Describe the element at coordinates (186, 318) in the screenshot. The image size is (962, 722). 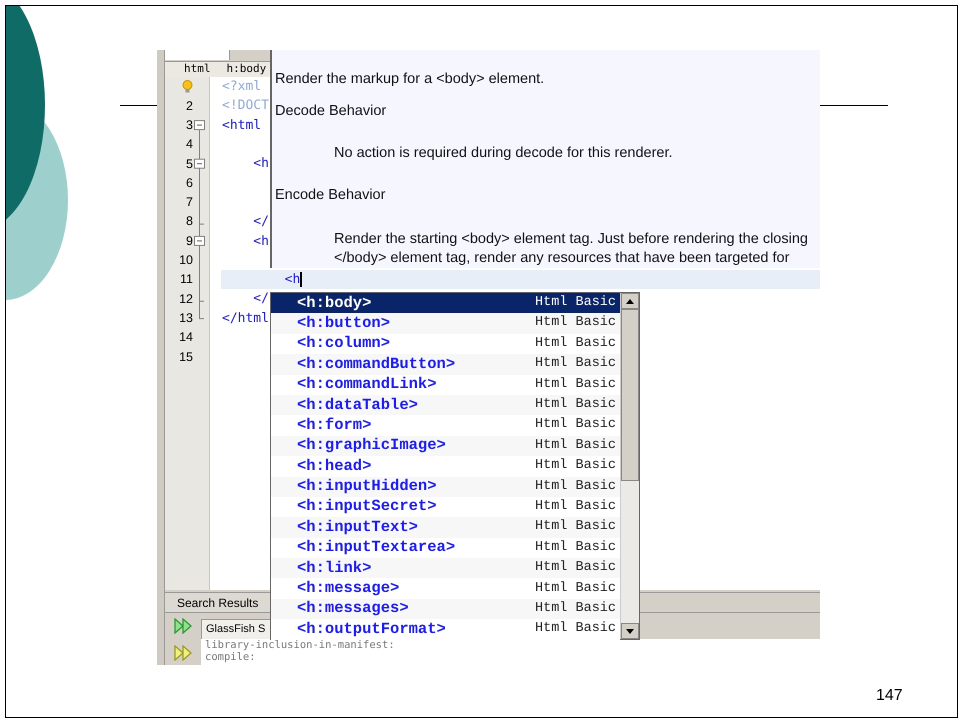
I see `line-number: 13` at that location.